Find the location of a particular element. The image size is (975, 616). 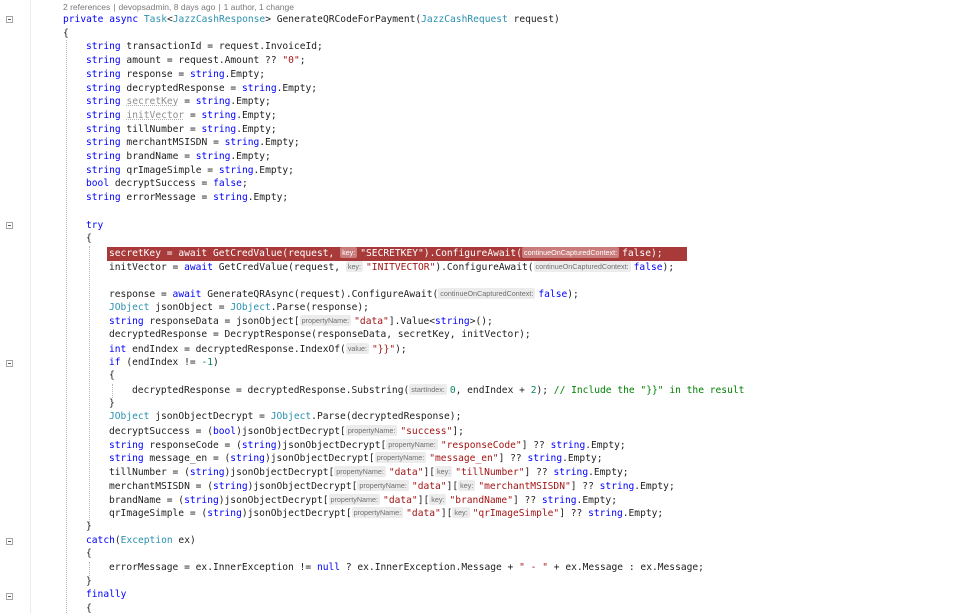

parameter-hint: value: is located at coordinates (357, 348).